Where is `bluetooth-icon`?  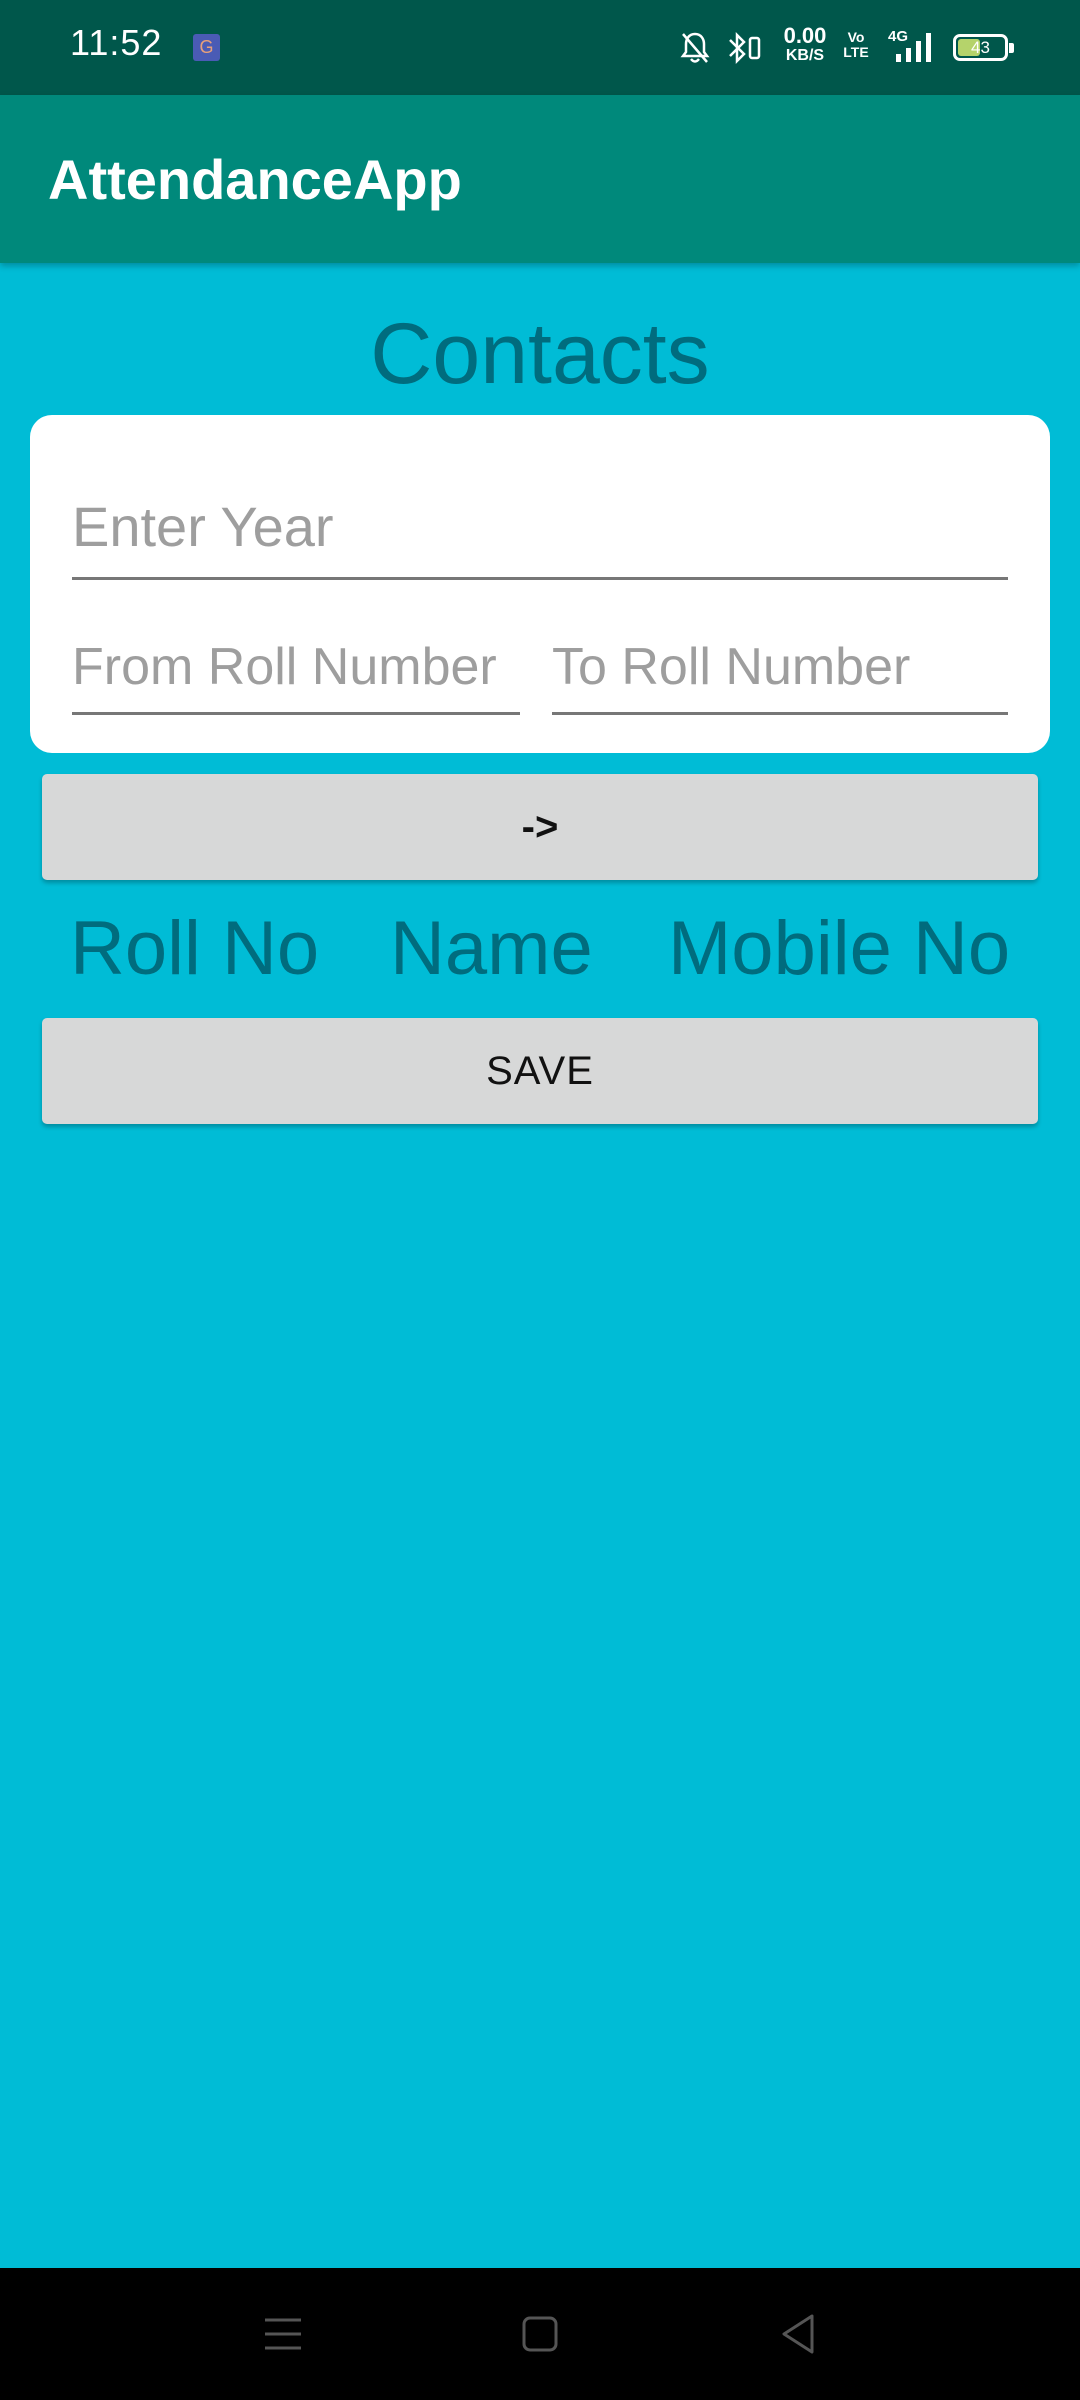 bluetooth-icon is located at coordinates (745, 48).